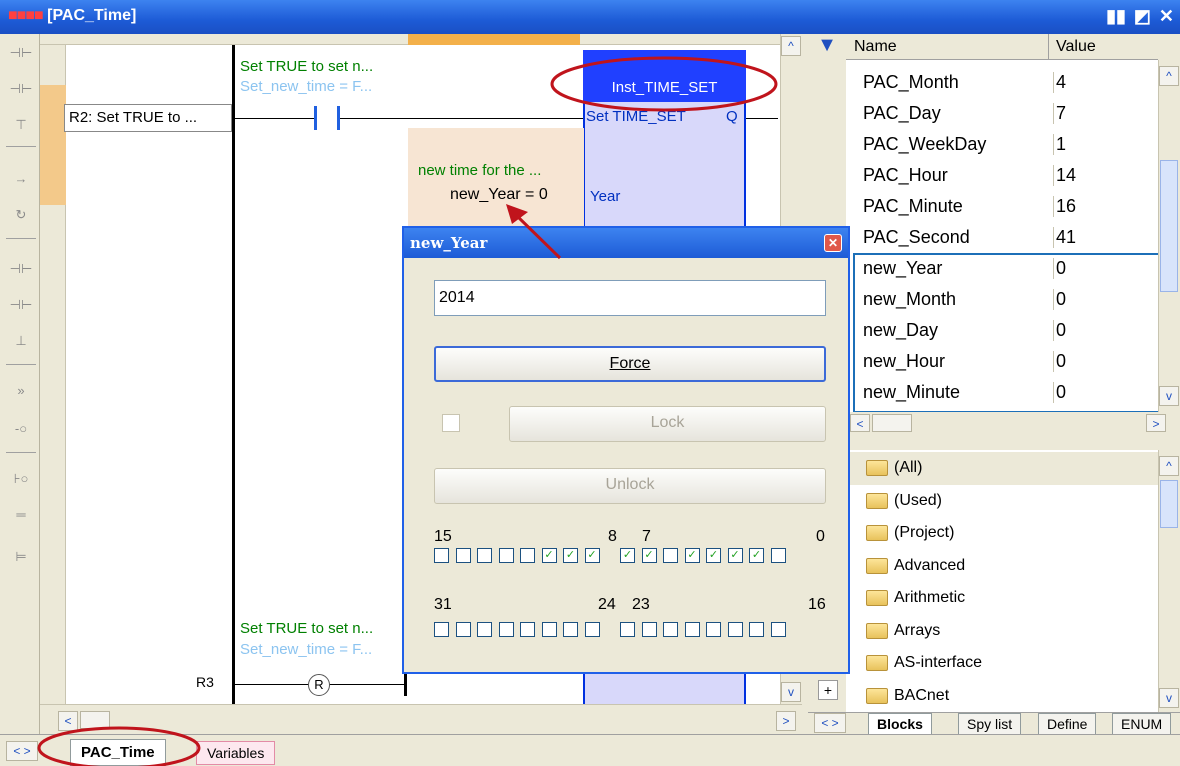  What do you see at coordinates (119, 746) in the screenshot?
I see `annotation-ellipse-tab` at bounding box center [119, 746].